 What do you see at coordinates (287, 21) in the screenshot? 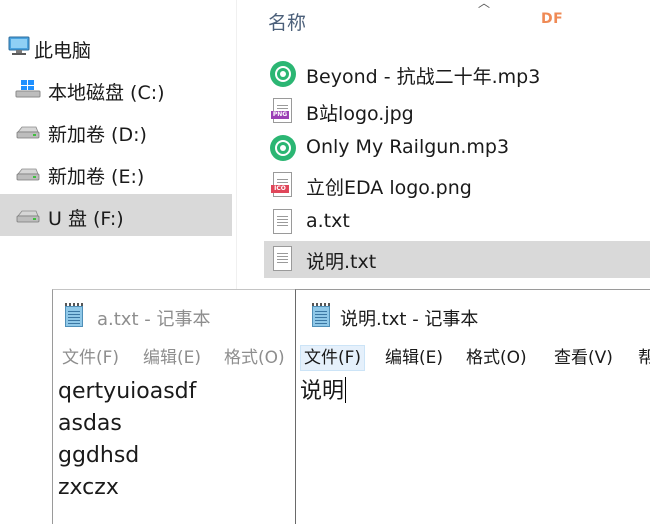
I see `column-header-name: 名称` at bounding box center [287, 21].